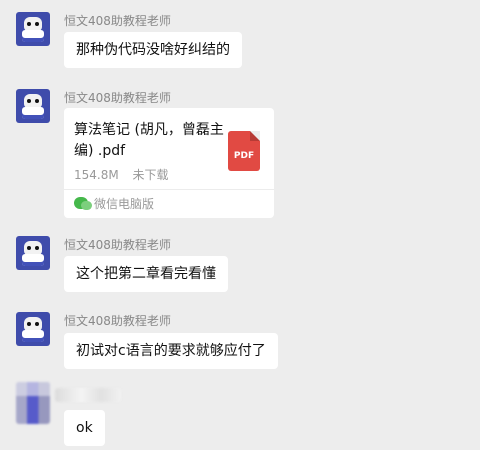 Image resolution: width=480 pixels, height=450 pixels. Describe the element at coordinates (149, 140) in the screenshot. I see `file-title: 算法笔记 (胡凡，曾磊主编) .pdf` at that location.